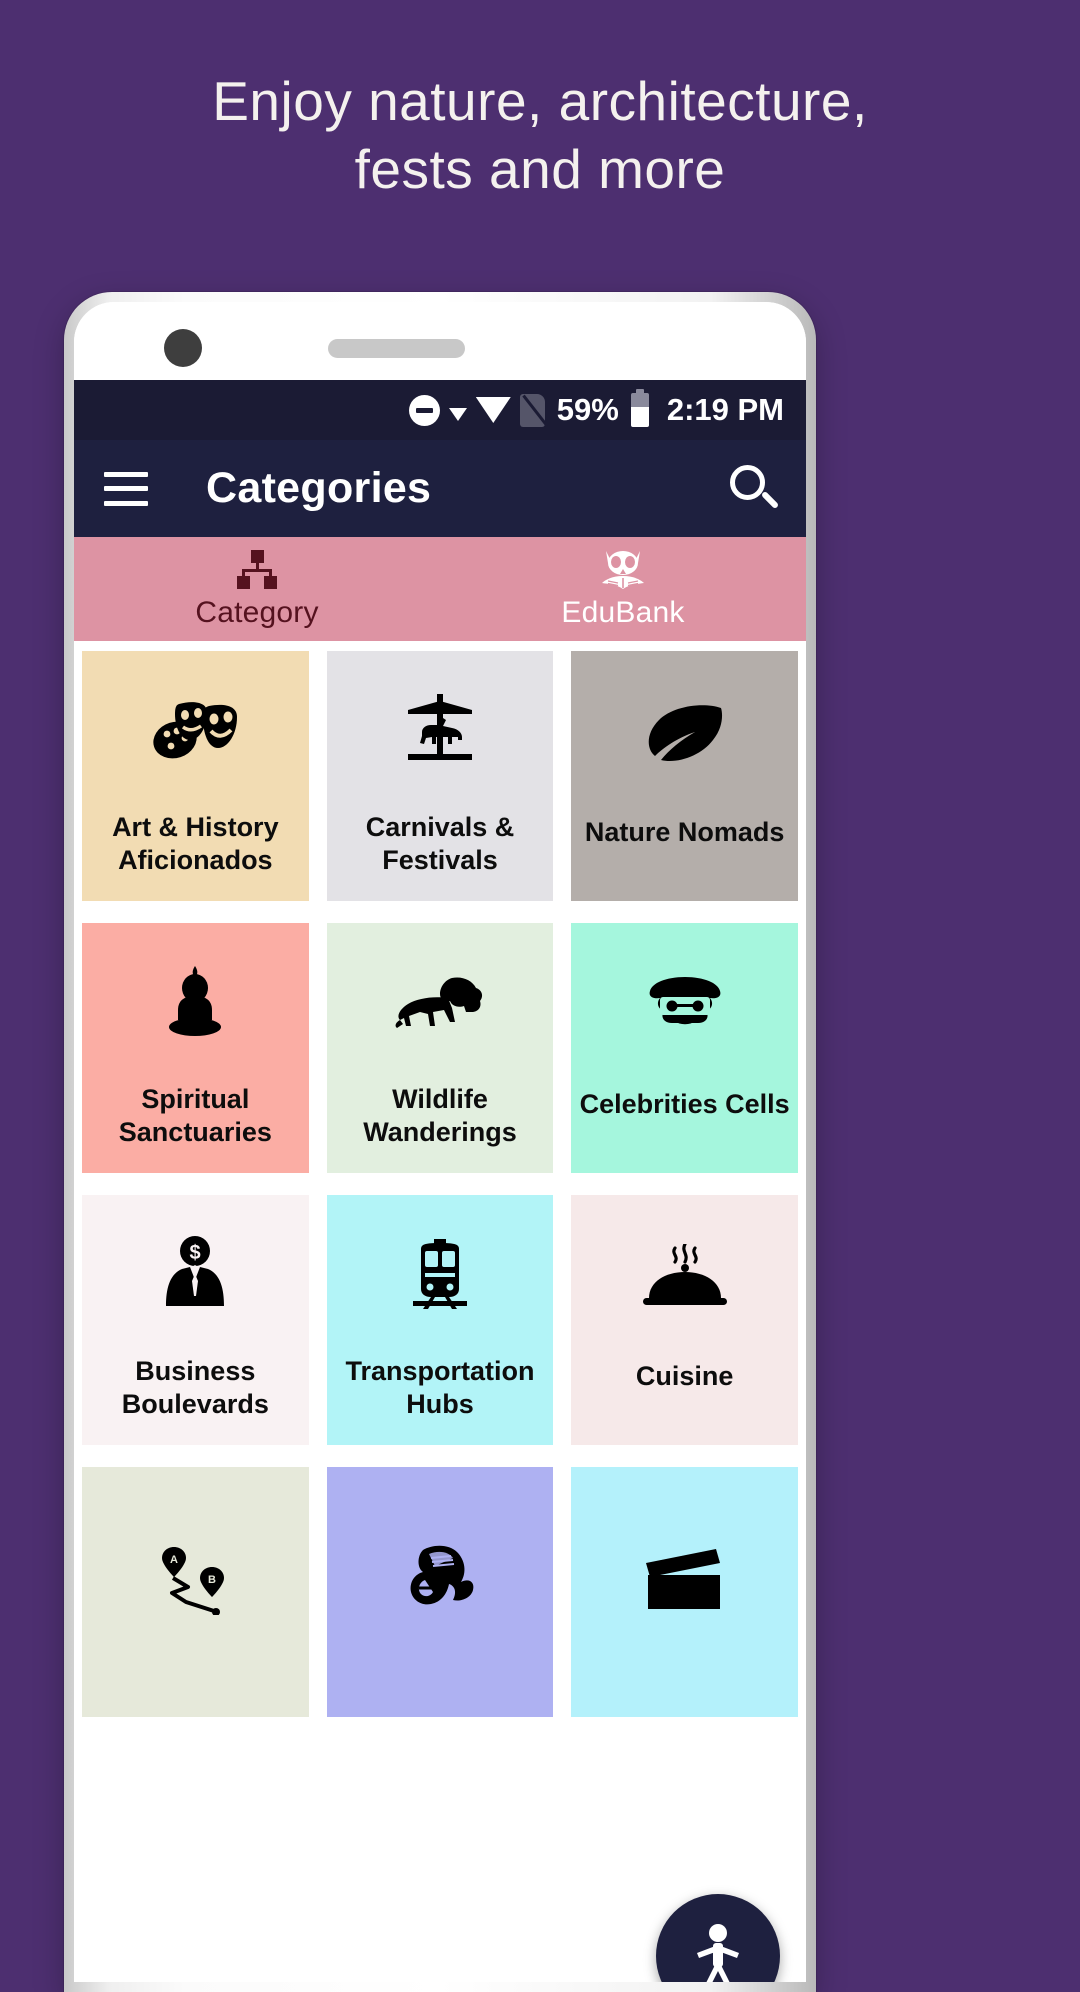 This screenshot has width=1080, height=1992. Describe the element at coordinates (195, 731) in the screenshot. I see `theater-masks-palette-icon` at that location.